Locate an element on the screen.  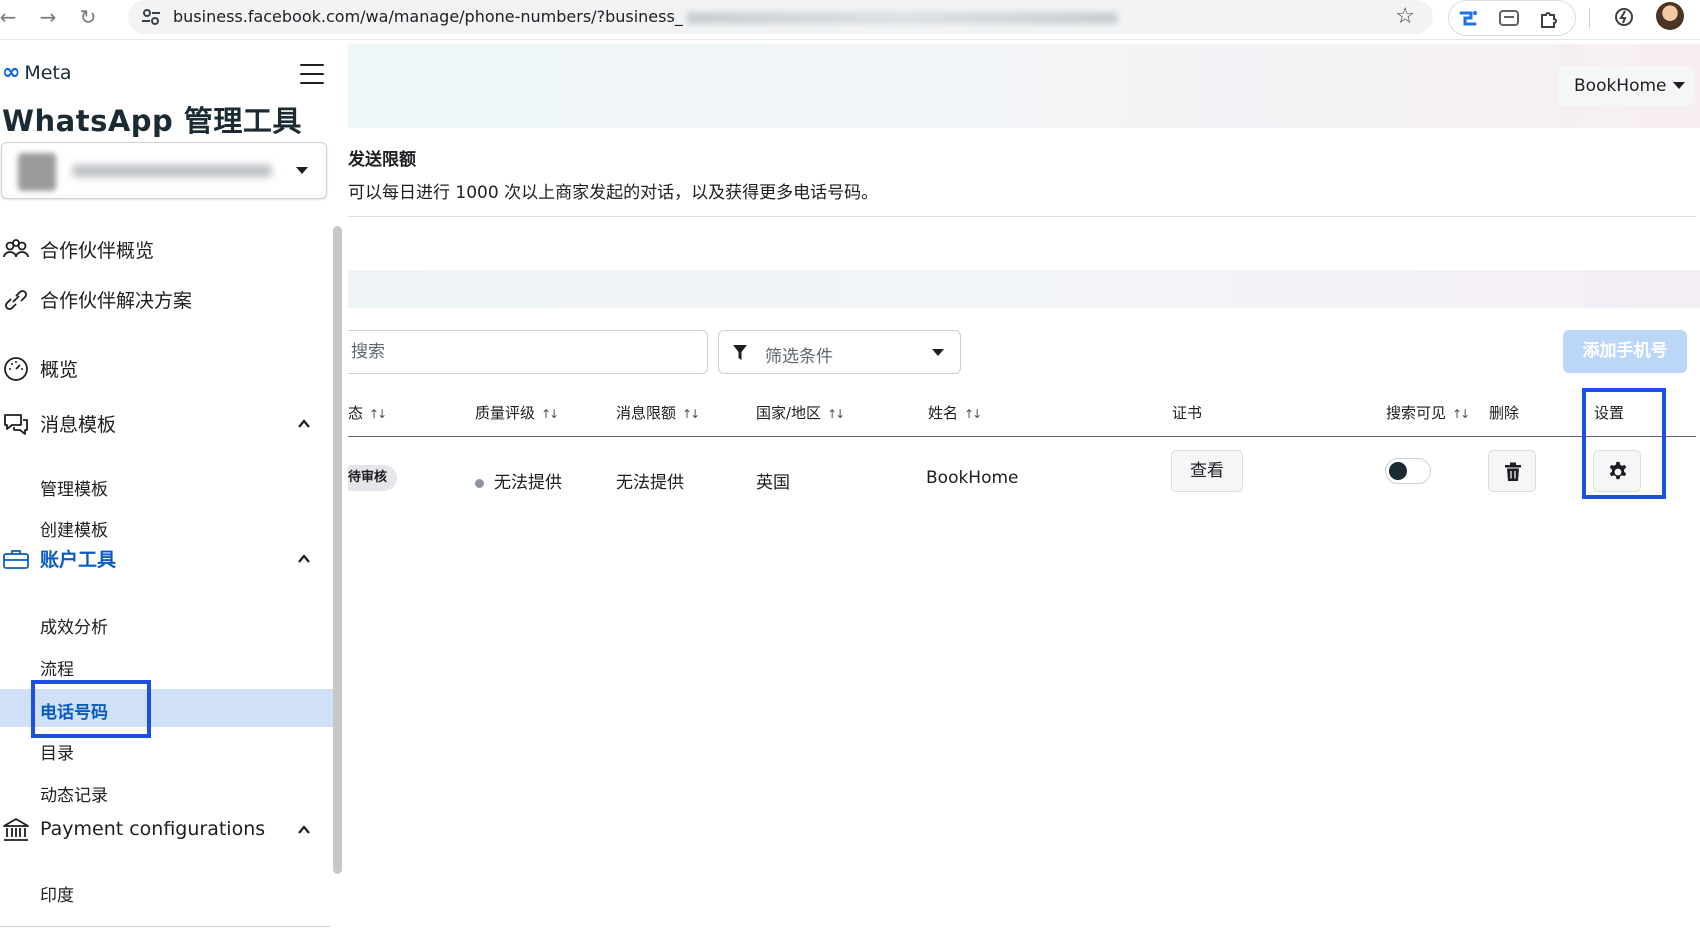
search-box is located at coordinates (528, 352).